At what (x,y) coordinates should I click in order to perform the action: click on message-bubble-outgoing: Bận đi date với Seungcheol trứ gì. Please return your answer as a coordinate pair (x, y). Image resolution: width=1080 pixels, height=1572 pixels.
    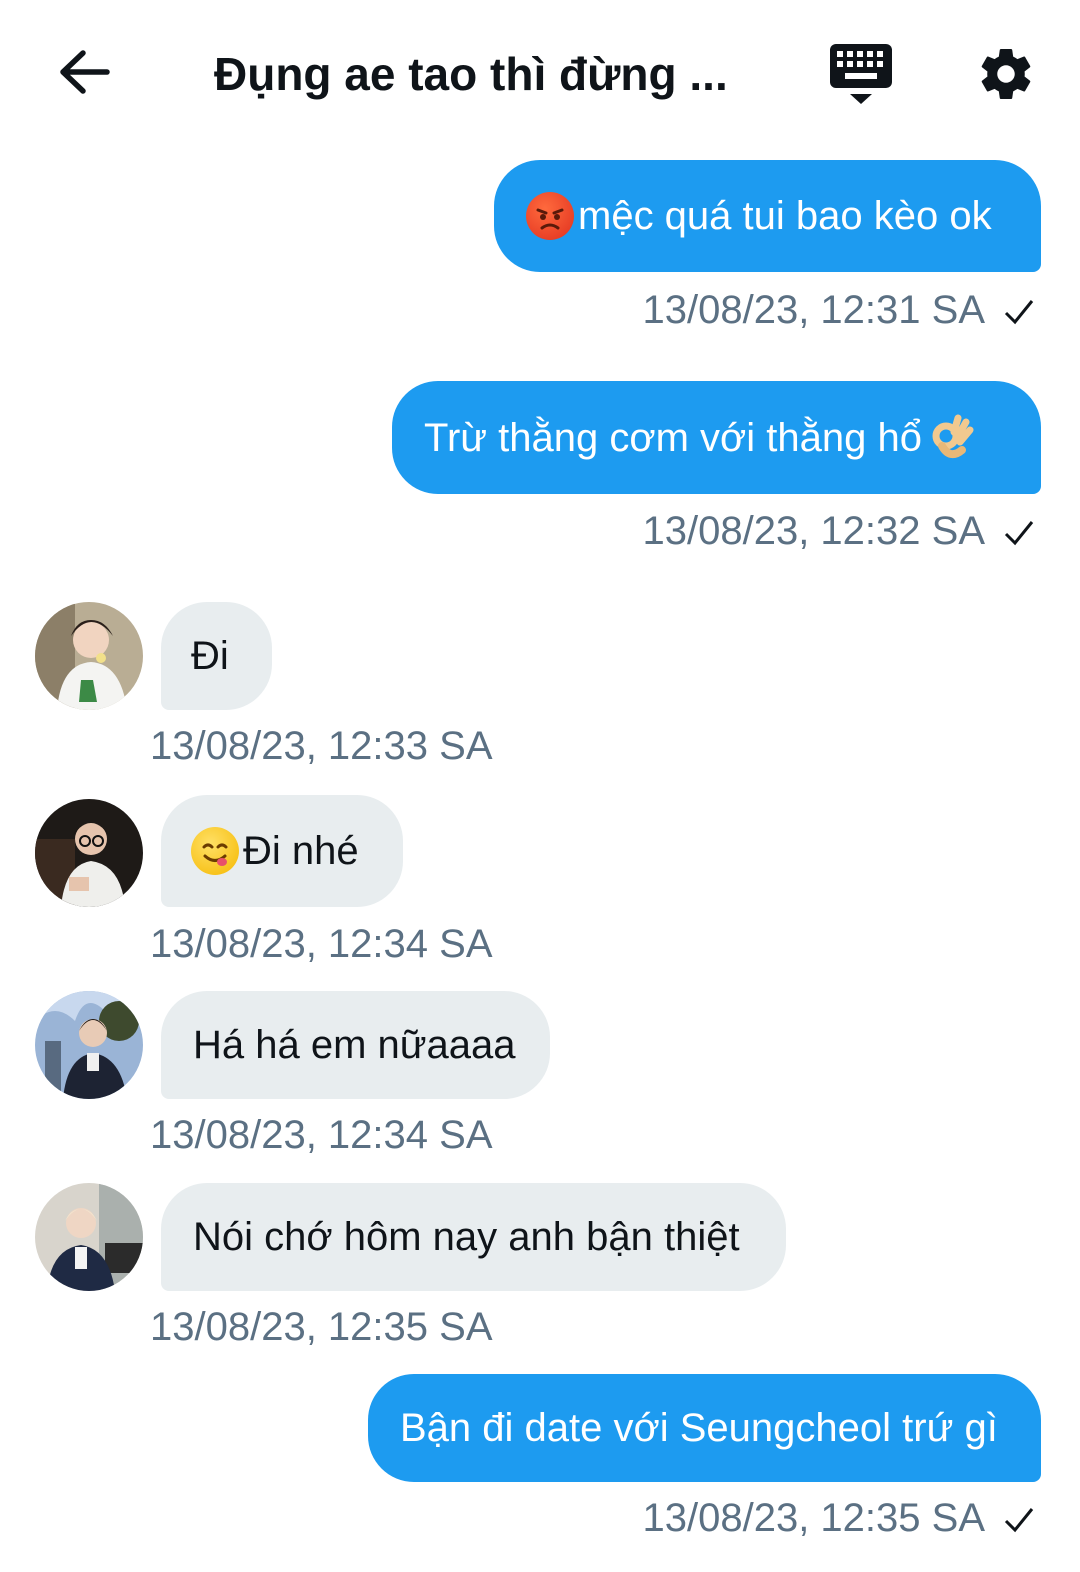
    Looking at the image, I should click on (704, 1428).